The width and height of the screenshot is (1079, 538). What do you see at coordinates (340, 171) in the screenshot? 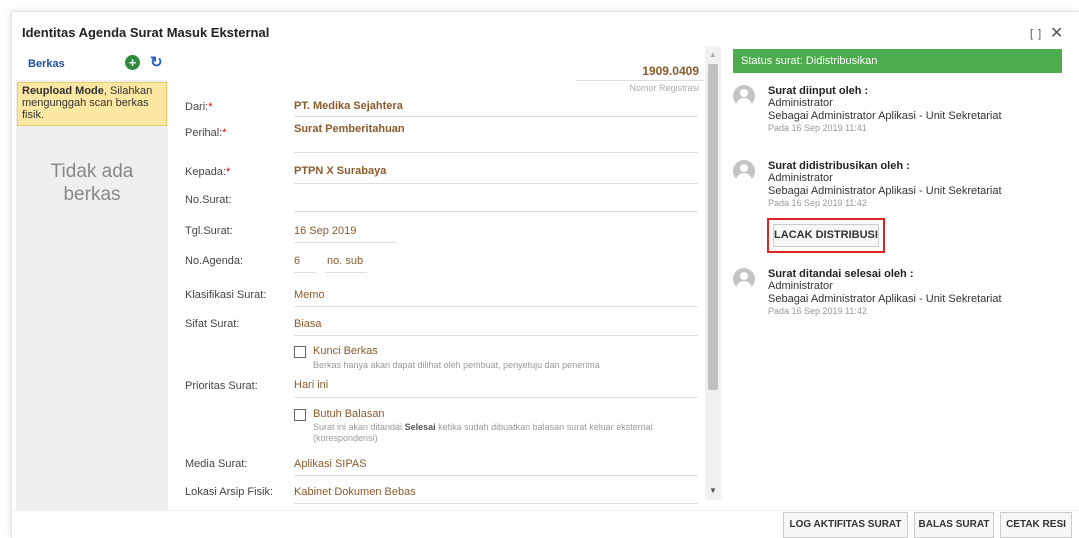
I see `kepada-field: PTPN X Surabaya` at bounding box center [340, 171].